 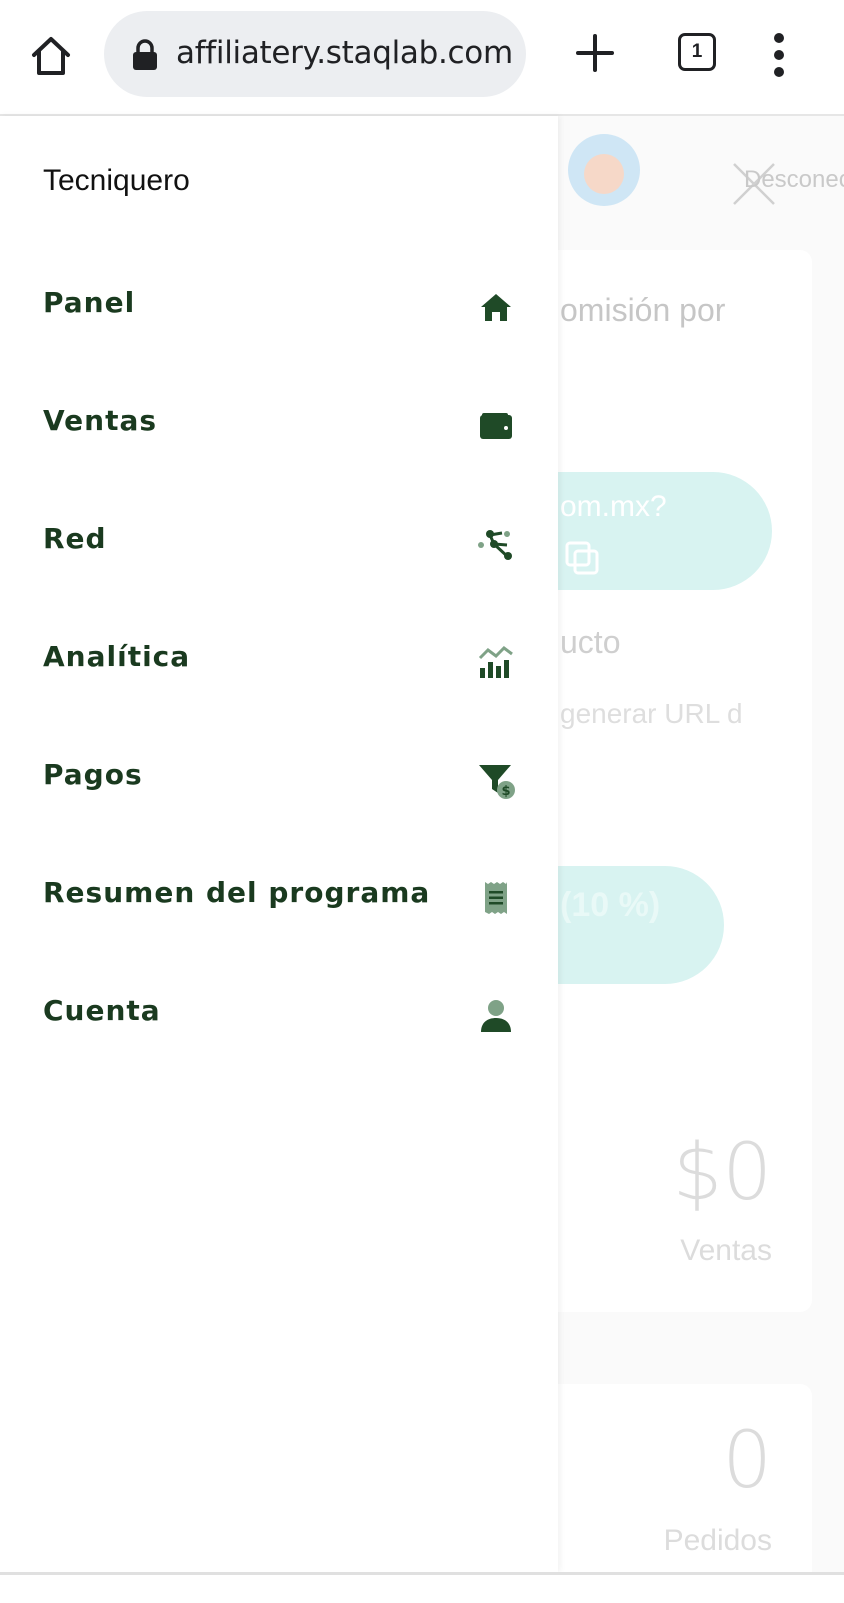 I want to click on orders-count: 0, so click(x=747, y=1461).